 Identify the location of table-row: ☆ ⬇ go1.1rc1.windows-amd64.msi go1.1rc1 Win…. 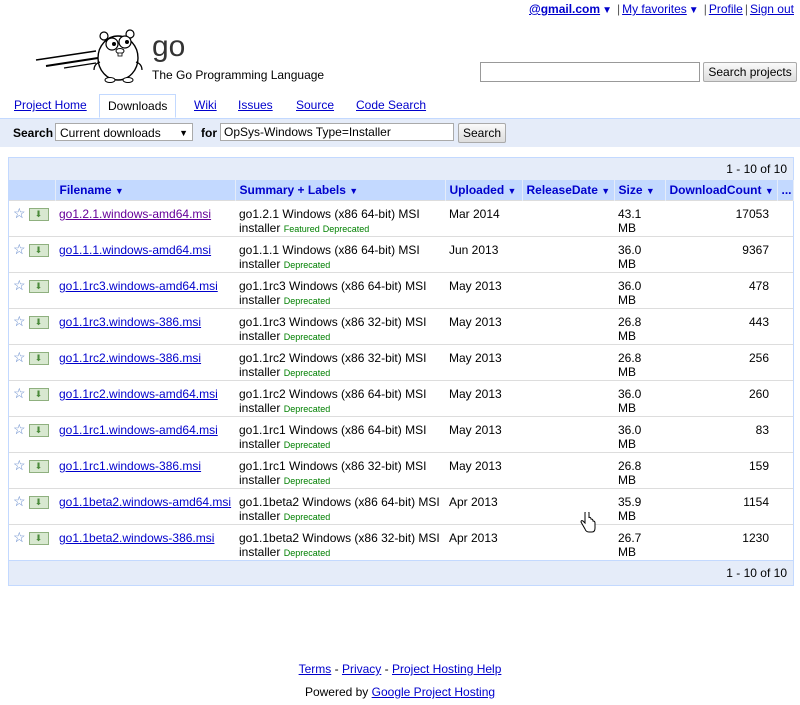
(401, 434).